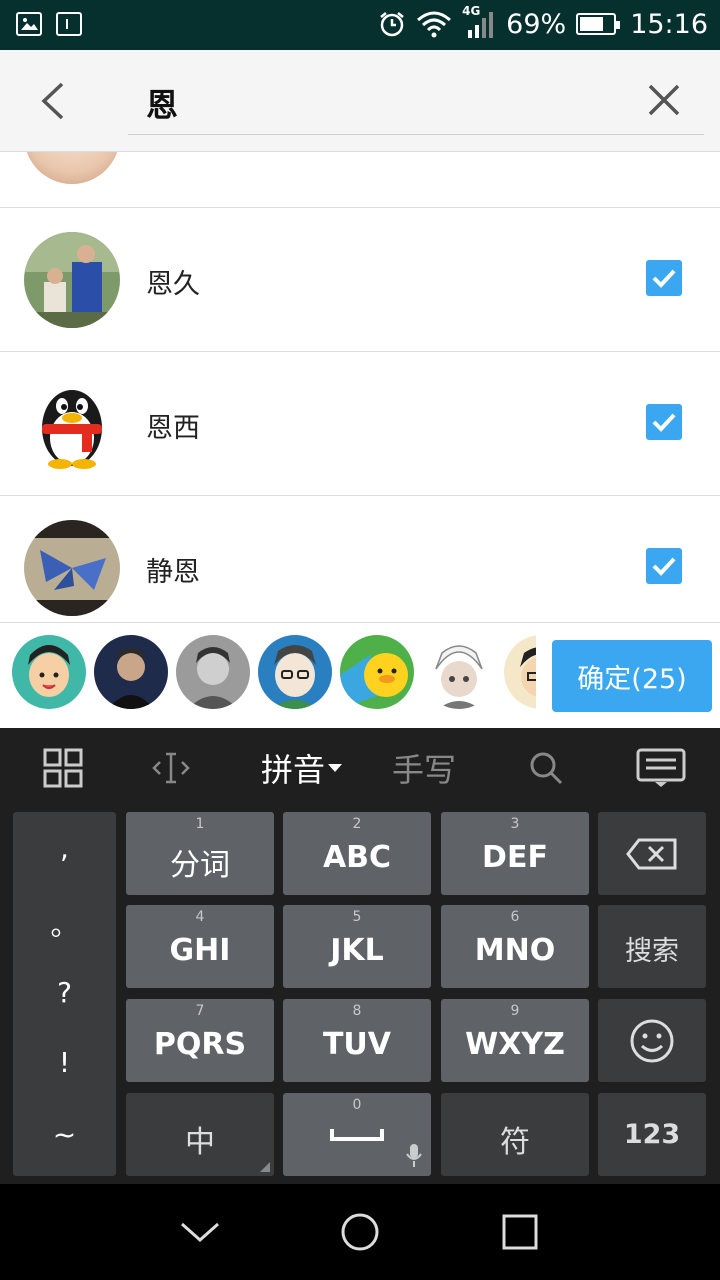 The height and width of the screenshot is (1280, 720). I want to click on key-label: TUV, so click(357, 1044).